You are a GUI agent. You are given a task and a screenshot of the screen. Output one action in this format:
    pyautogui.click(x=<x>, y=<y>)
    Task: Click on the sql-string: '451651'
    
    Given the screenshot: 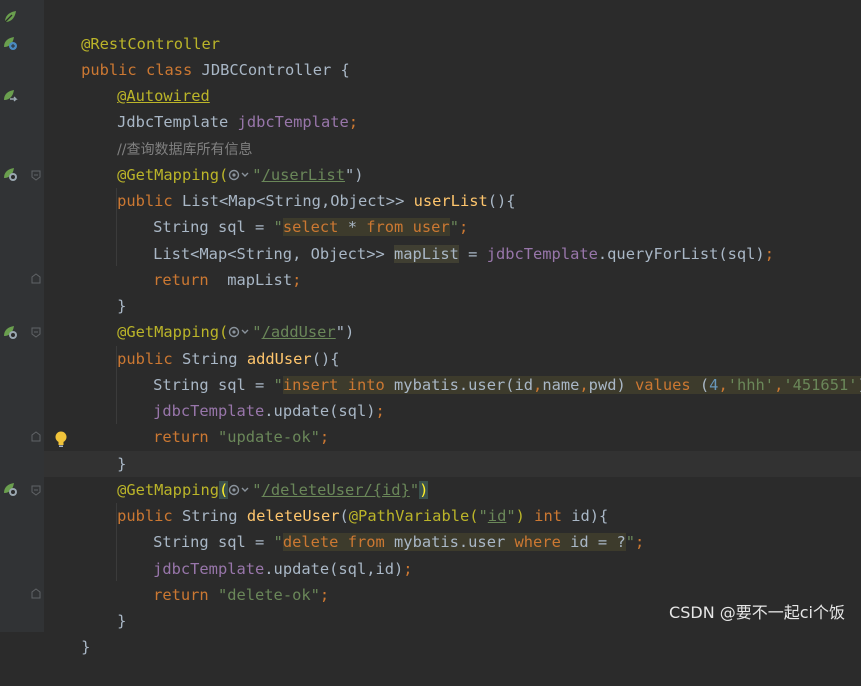 What is the action you would take?
    pyautogui.click(x=820, y=385)
    